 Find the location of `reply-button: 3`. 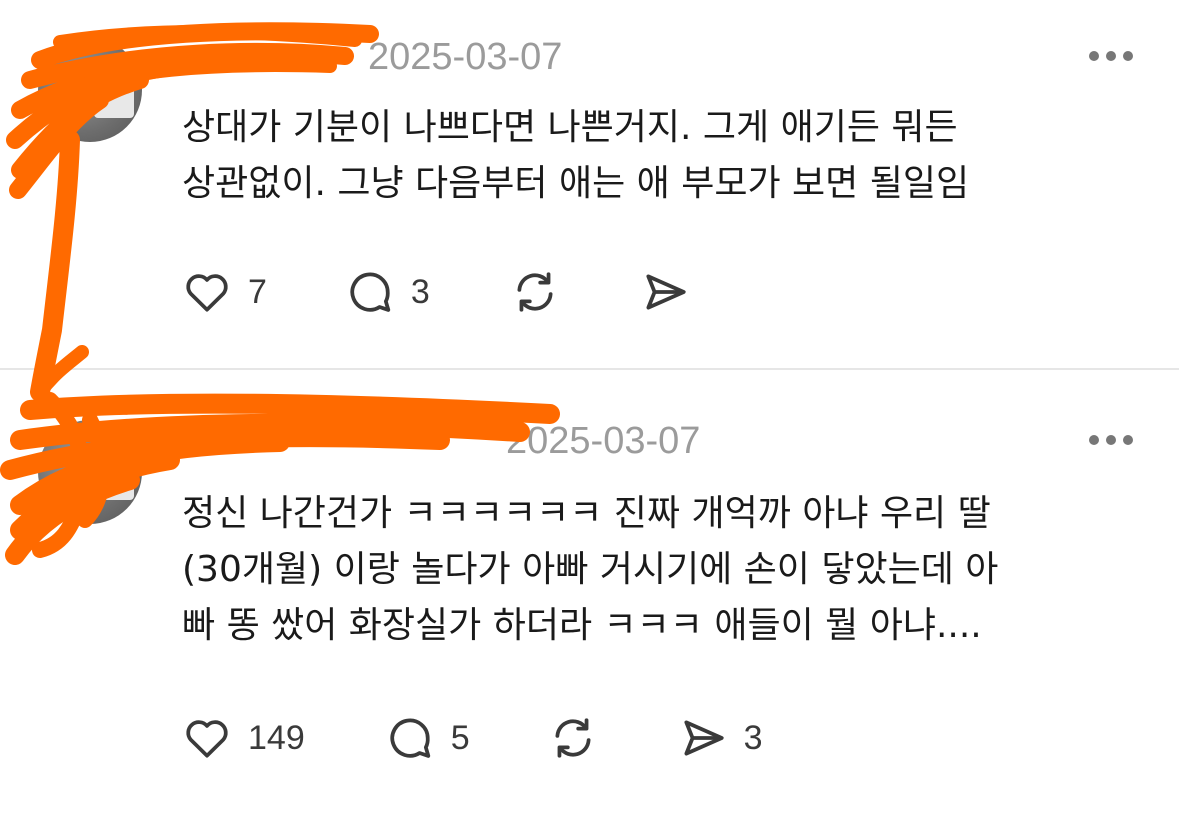

reply-button: 3 is located at coordinates (387, 292).